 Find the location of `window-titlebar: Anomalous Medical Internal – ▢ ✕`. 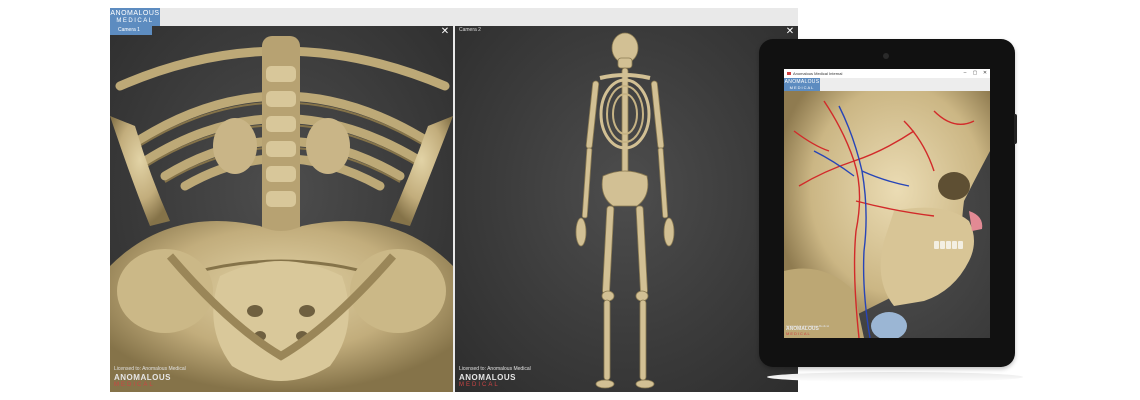

window-titlebar: Anomalous Medical Internal – ▢ ✕ is located at coordinates (887, 73).